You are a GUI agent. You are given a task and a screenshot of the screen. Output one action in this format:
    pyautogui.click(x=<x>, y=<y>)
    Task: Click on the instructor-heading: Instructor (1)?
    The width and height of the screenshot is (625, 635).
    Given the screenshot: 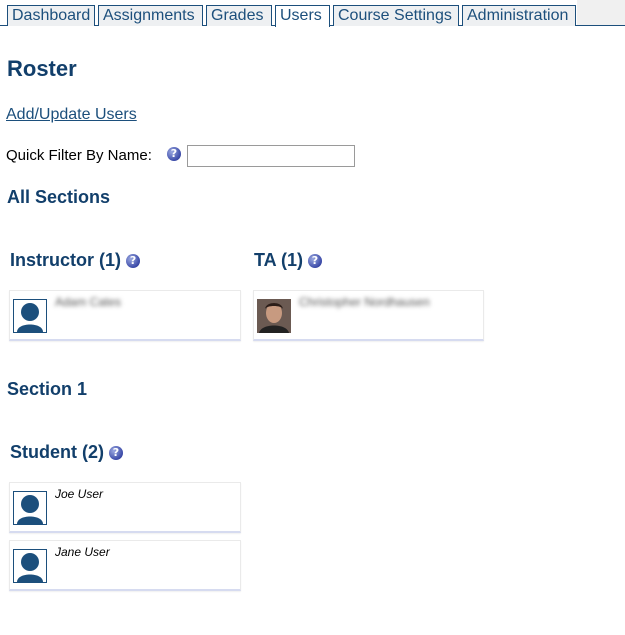 What is the action you would take?
    pyautogui.click(x=75, y=260)
    